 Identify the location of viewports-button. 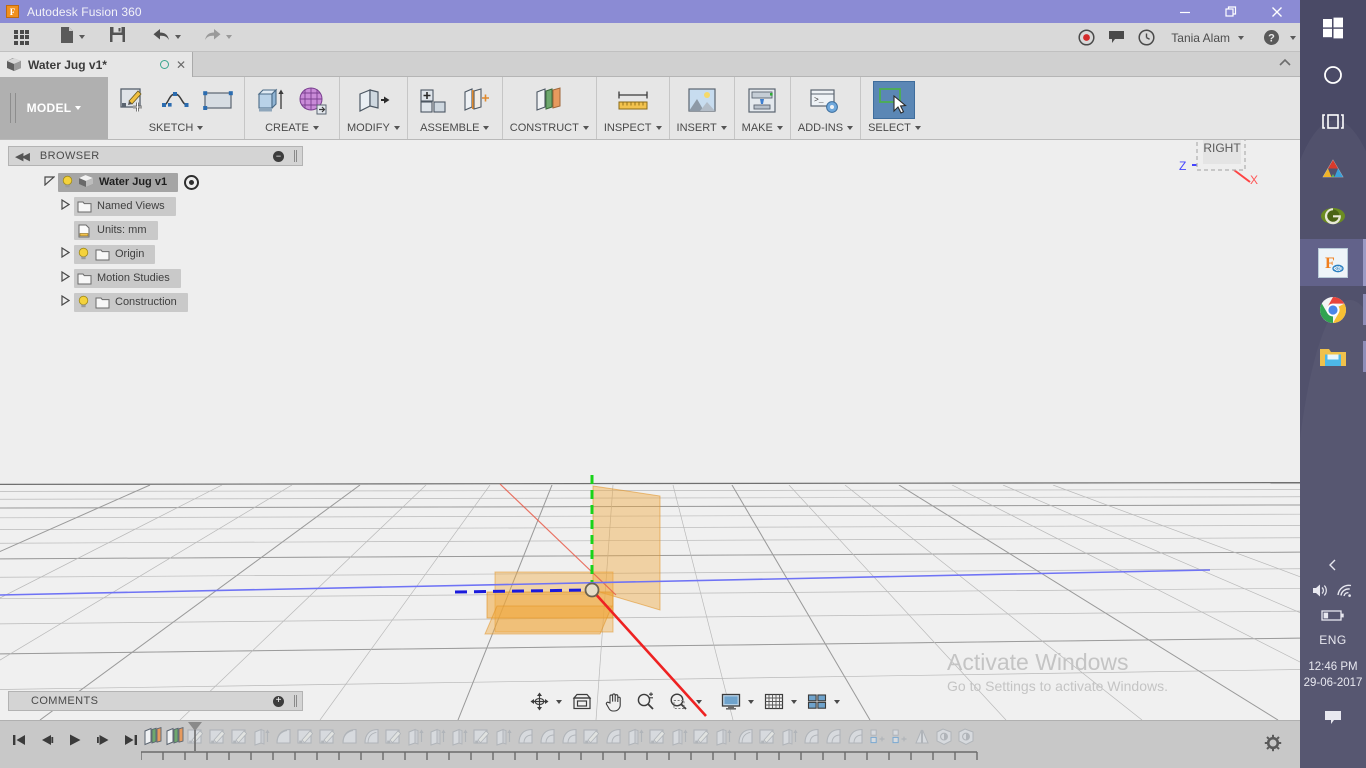
(817, 701).